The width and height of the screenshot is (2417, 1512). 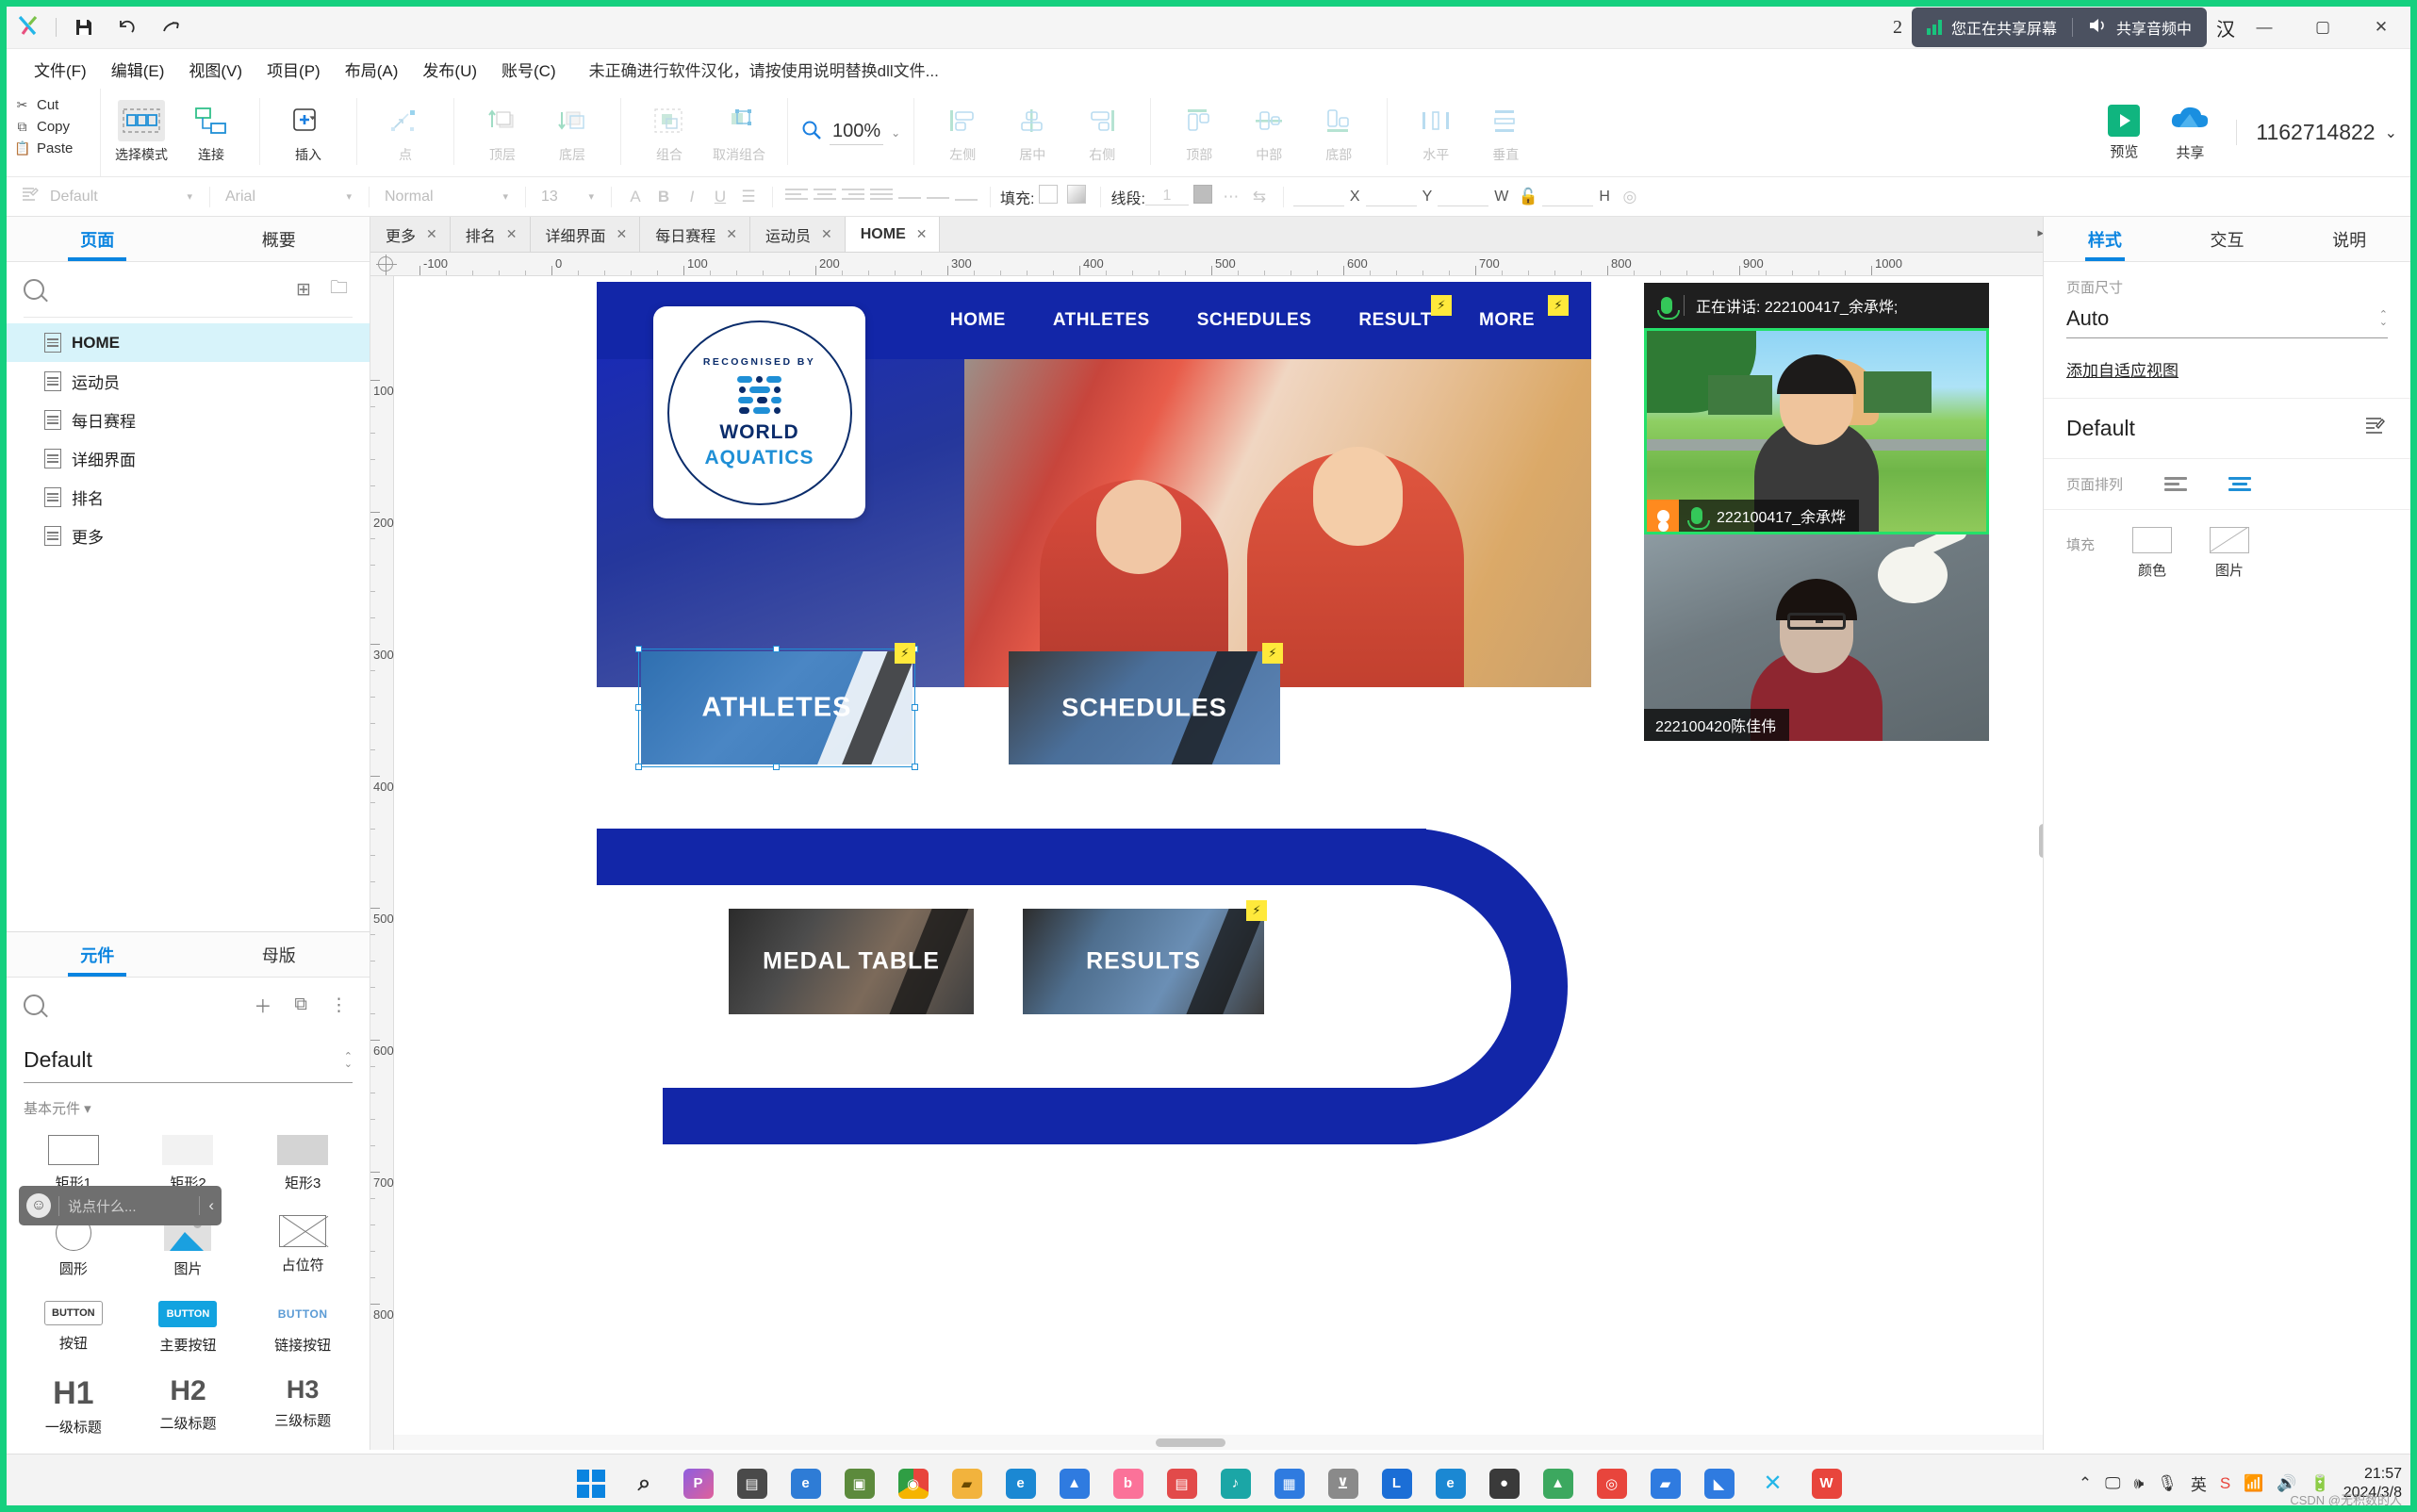 I want to click on wechat-icon: ▤, so click(x=1182, y=1484).